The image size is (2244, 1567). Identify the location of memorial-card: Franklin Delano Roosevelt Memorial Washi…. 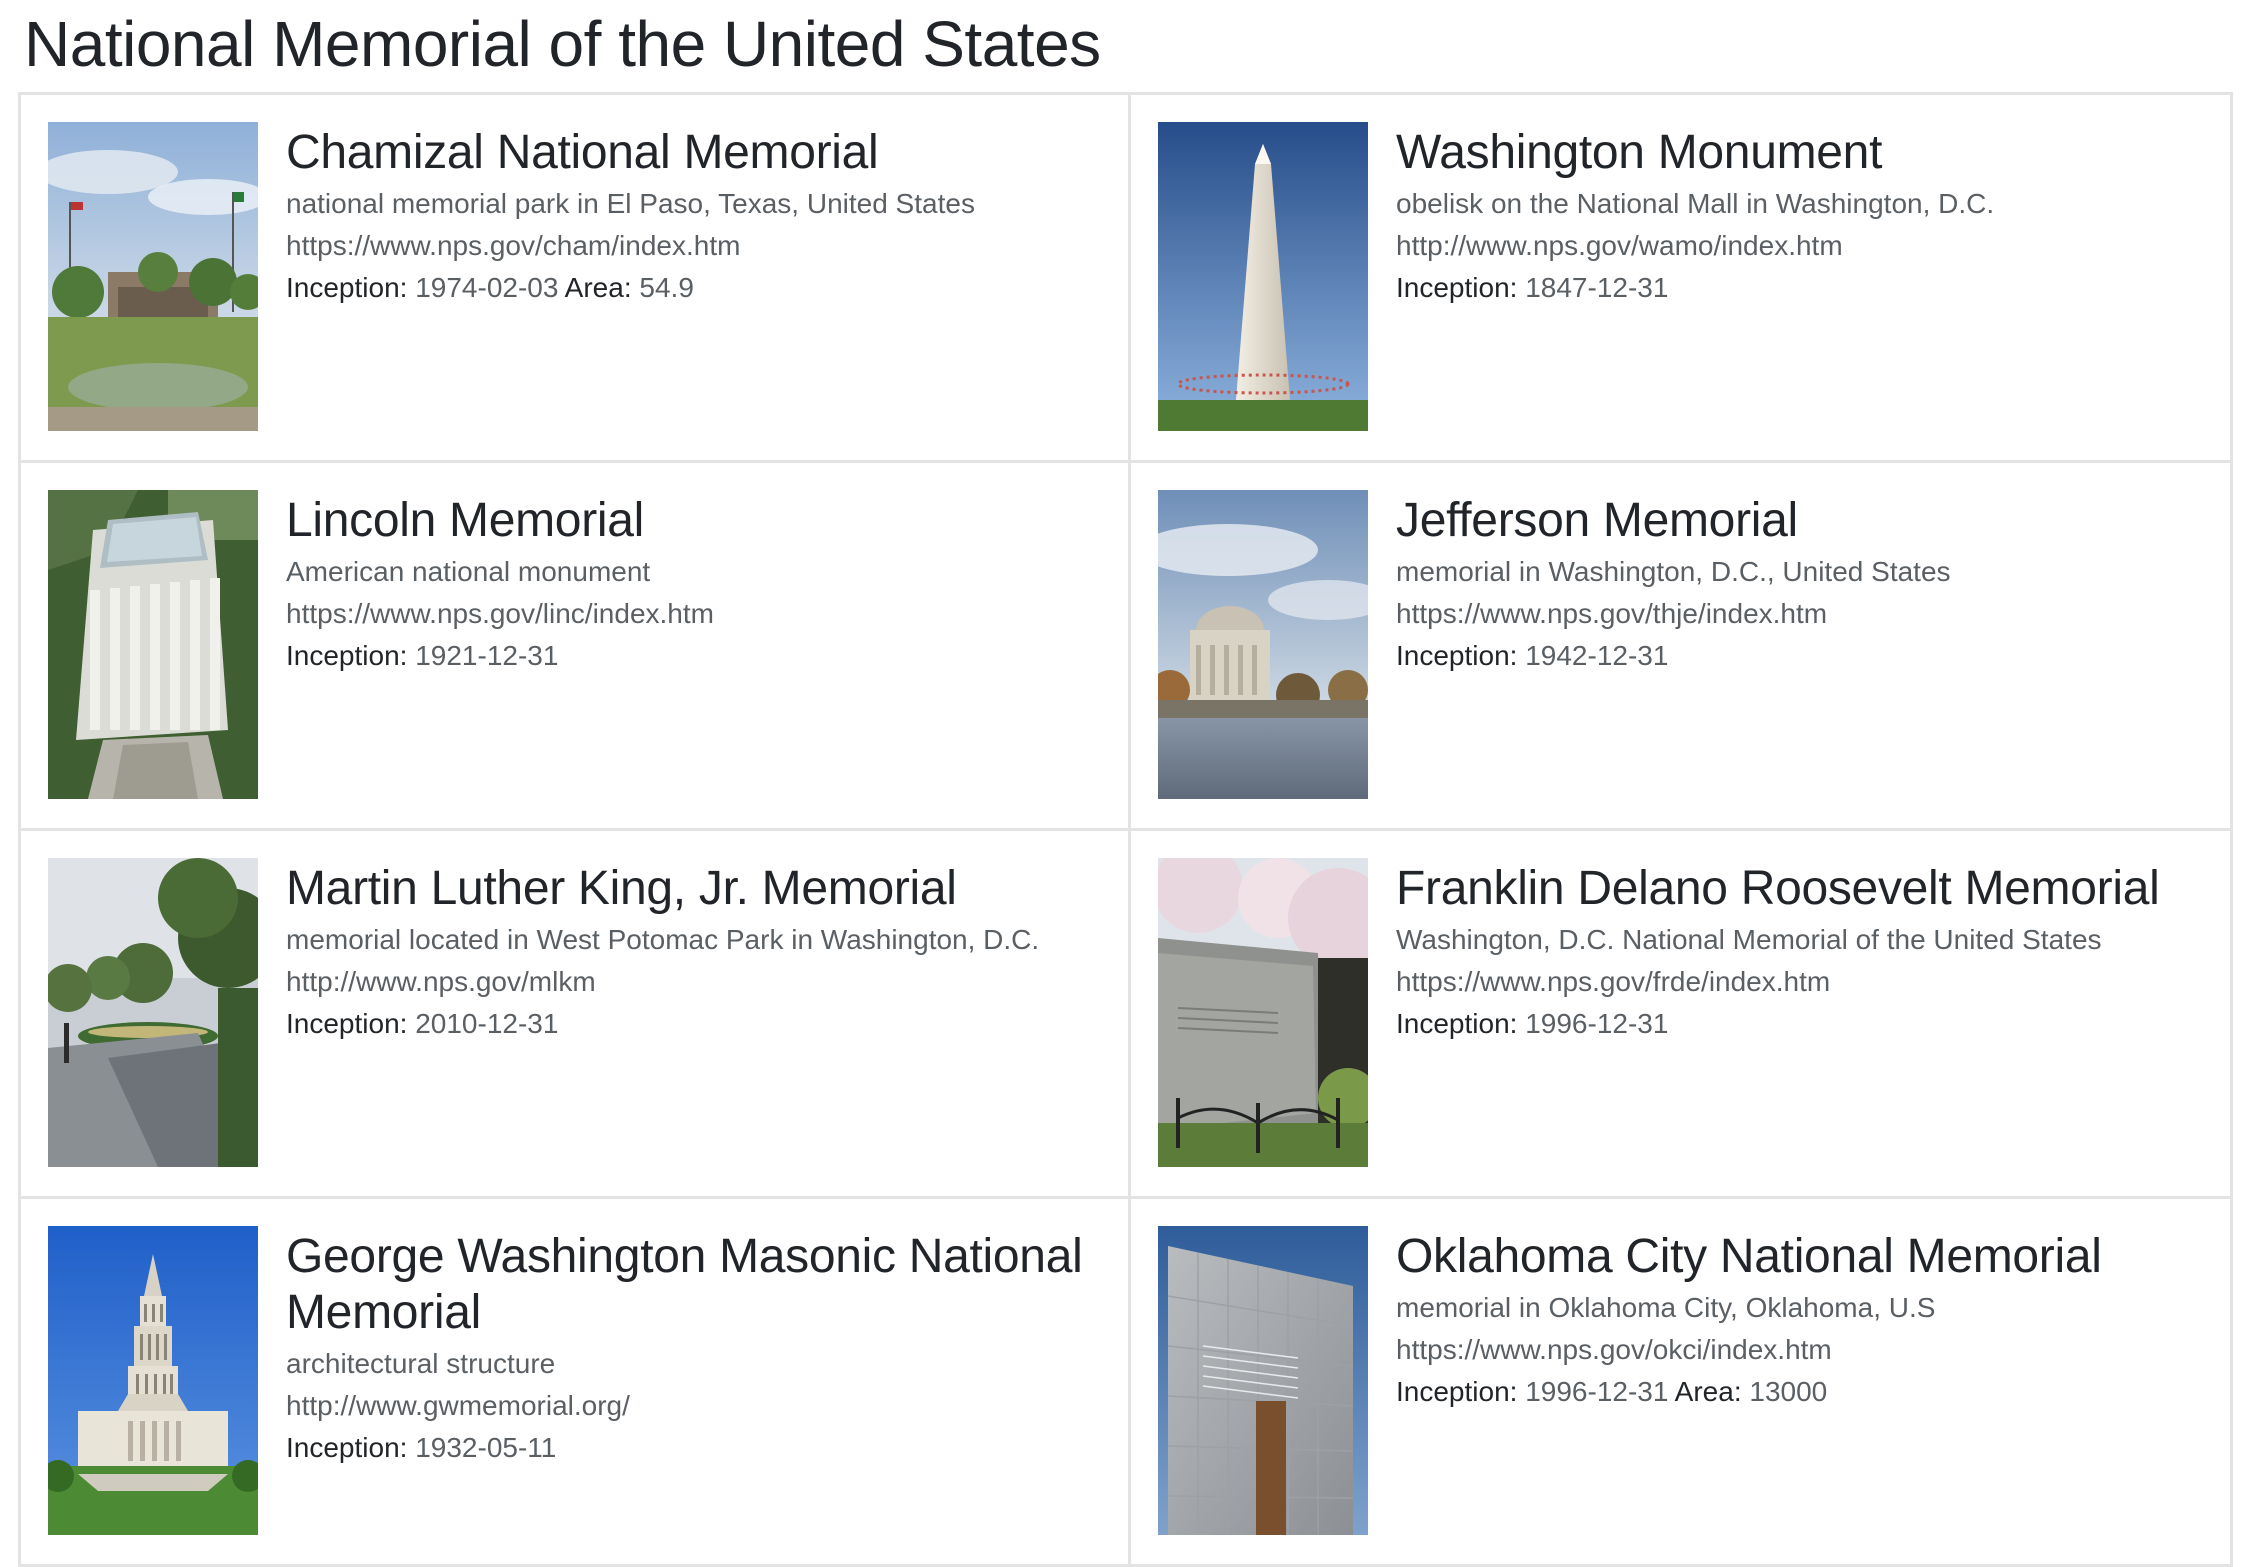
(1682, 1015).